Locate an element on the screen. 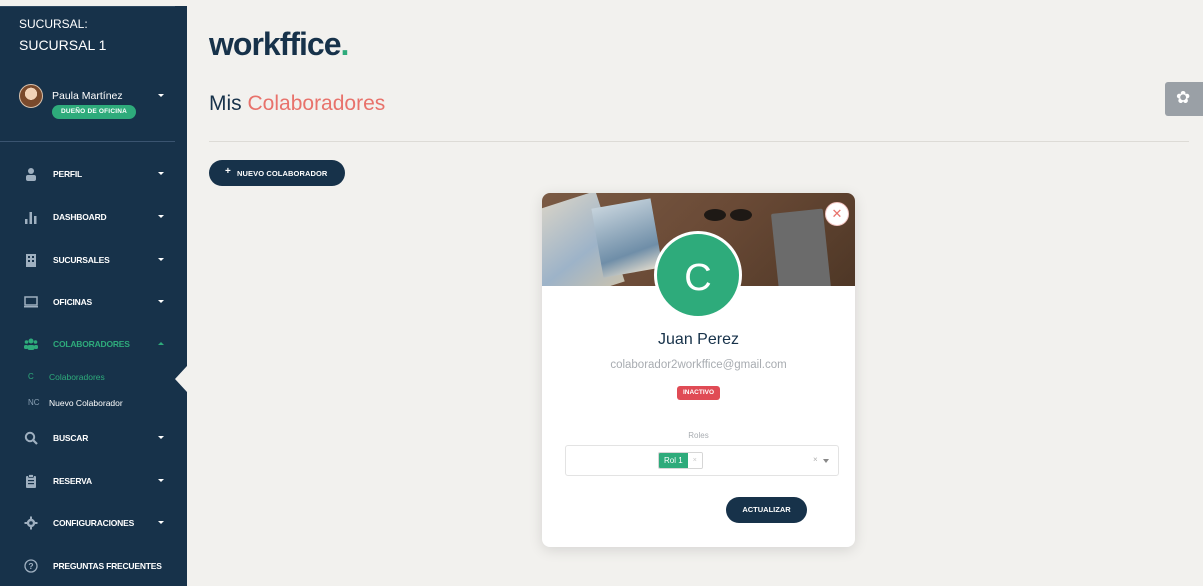  sidebar-item-label: OFICINAS is located at coordinates (73, 302).